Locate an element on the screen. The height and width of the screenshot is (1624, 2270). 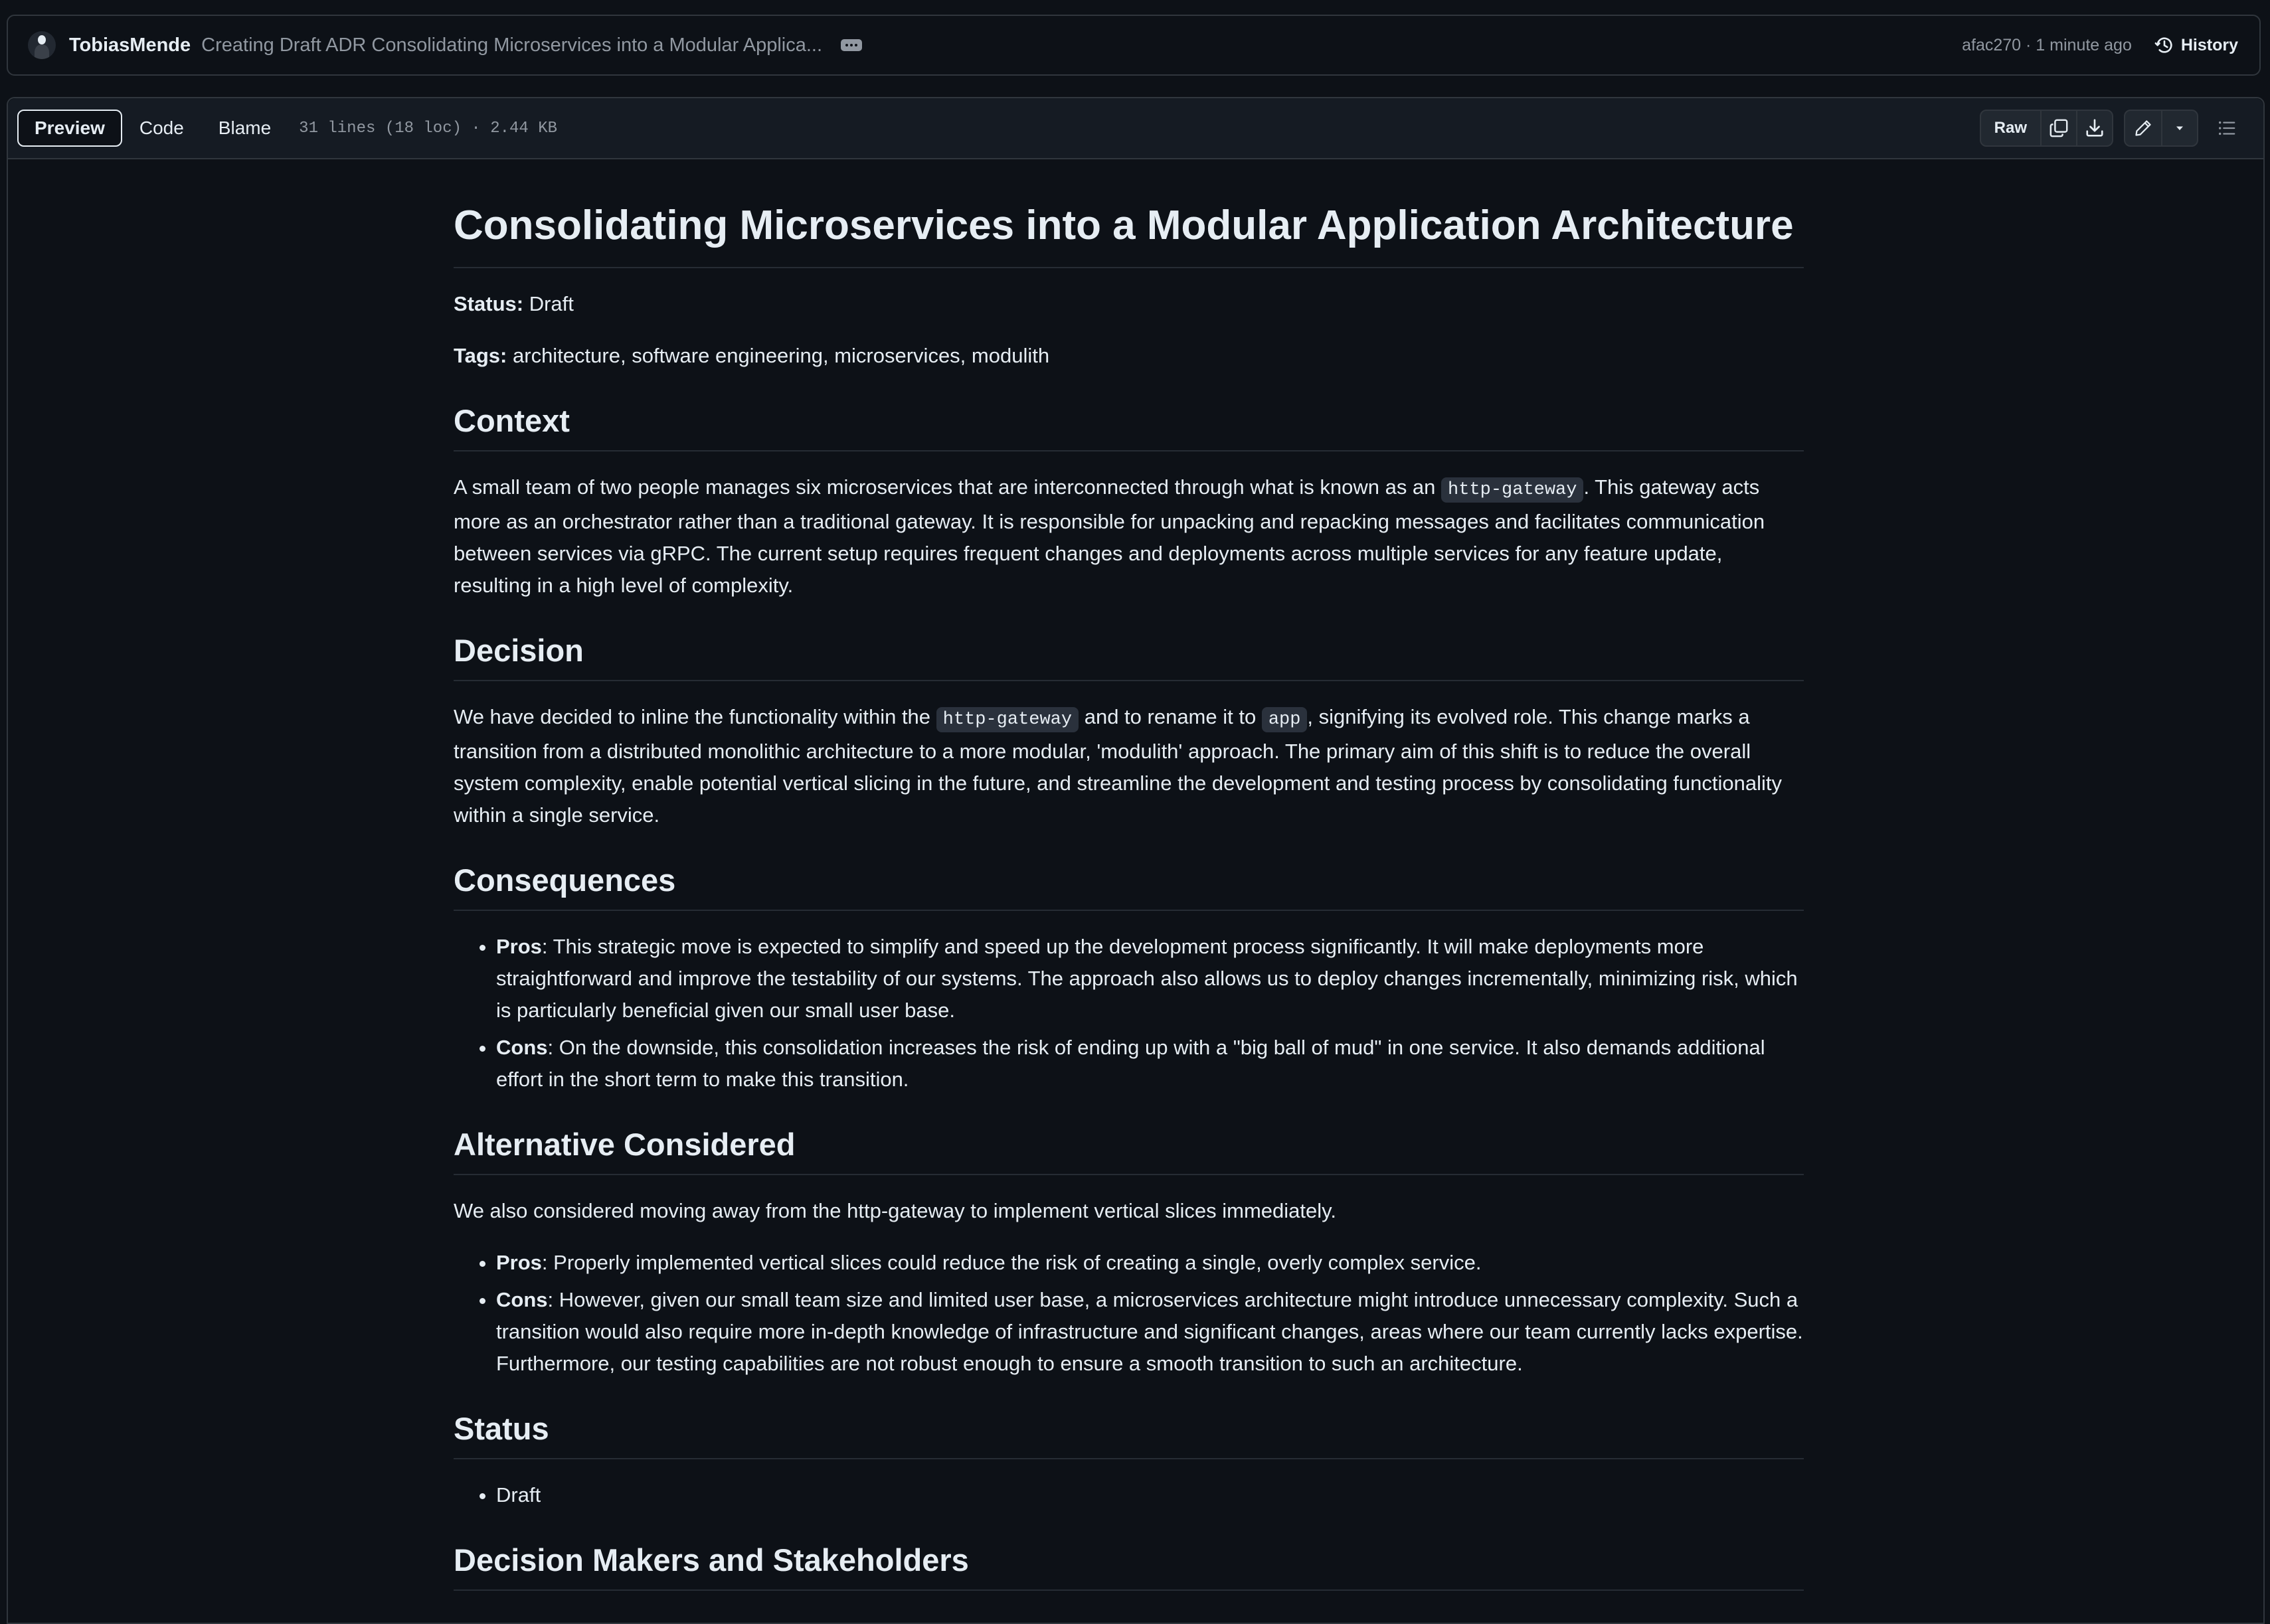
commit-author-link: TobiasMende is located at coordinates (130, 45).